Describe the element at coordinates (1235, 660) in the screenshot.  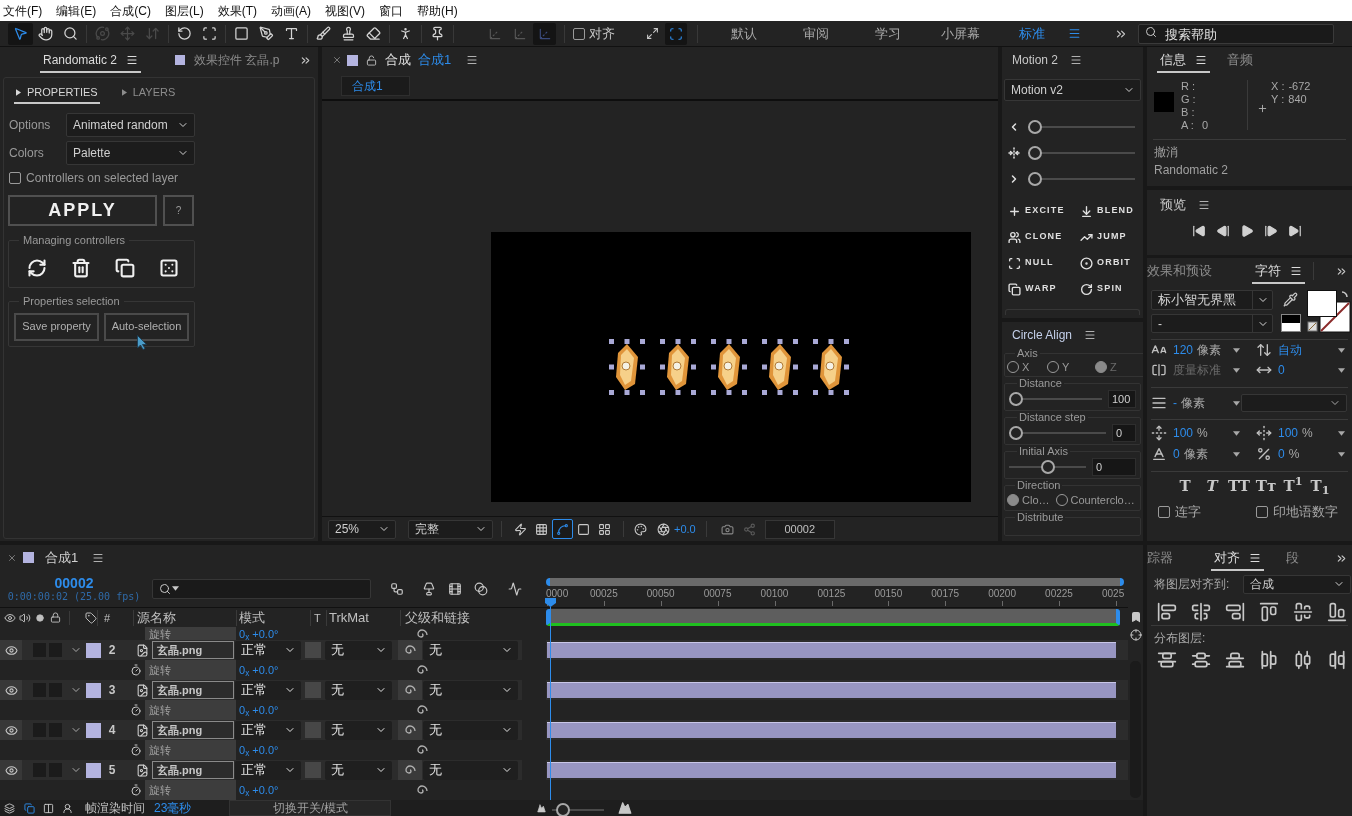
I see `distribute-bottom-icon` at that location.